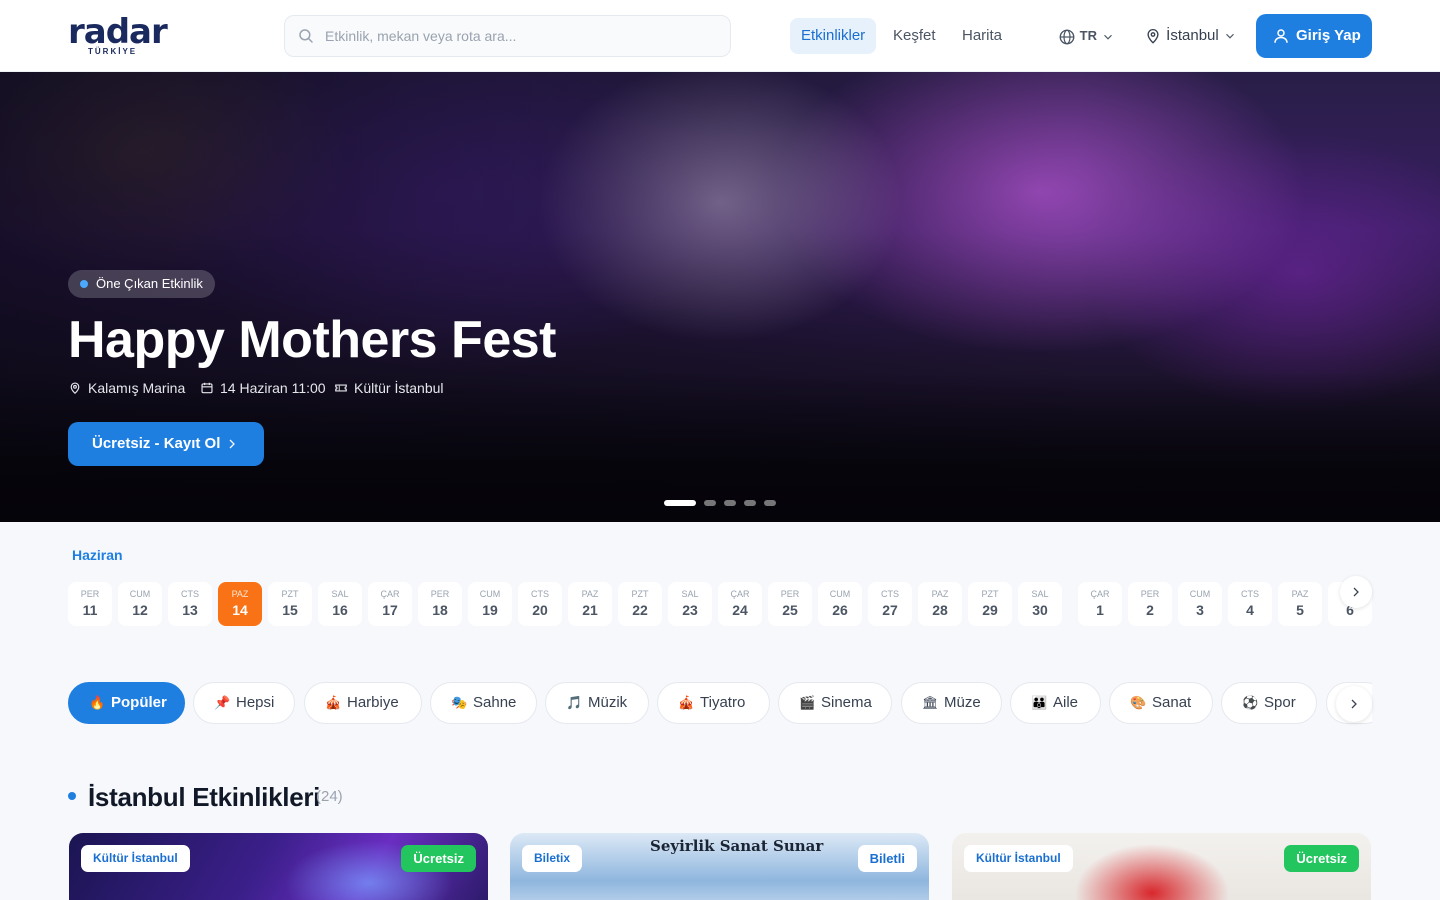 This screenshot has width=1440, height=900. What do you see at coordinates (190, 594) in the screenshot?
I see `weekday-label: CTS` at bounding box center [190, 594].